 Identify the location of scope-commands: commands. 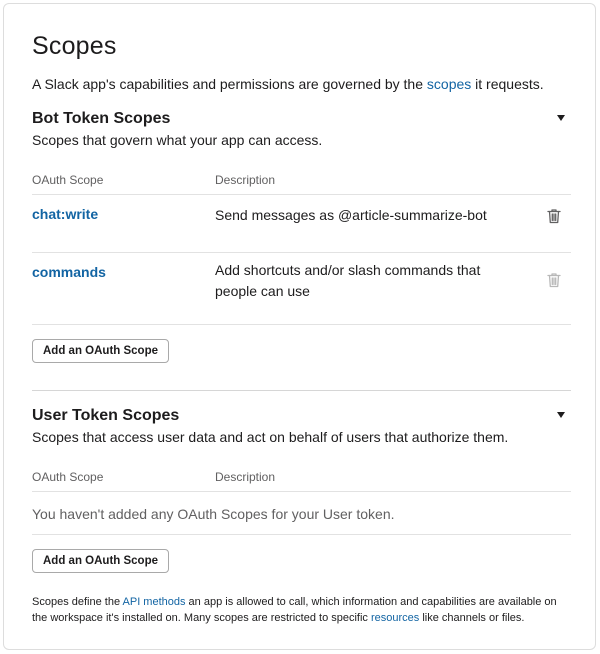
(69, 272).